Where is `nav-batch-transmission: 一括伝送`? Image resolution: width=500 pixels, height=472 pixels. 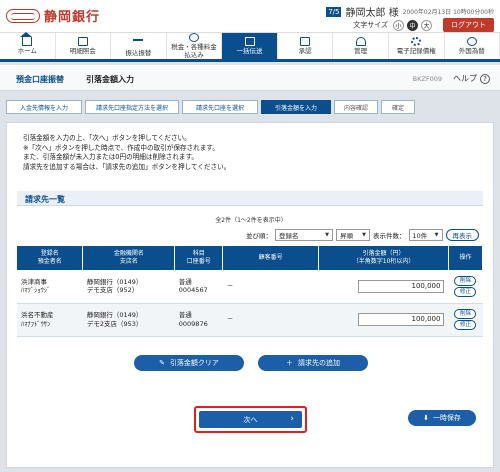 nav-batch-transmission: 一括伝送 is located at coordinates (250, 46).